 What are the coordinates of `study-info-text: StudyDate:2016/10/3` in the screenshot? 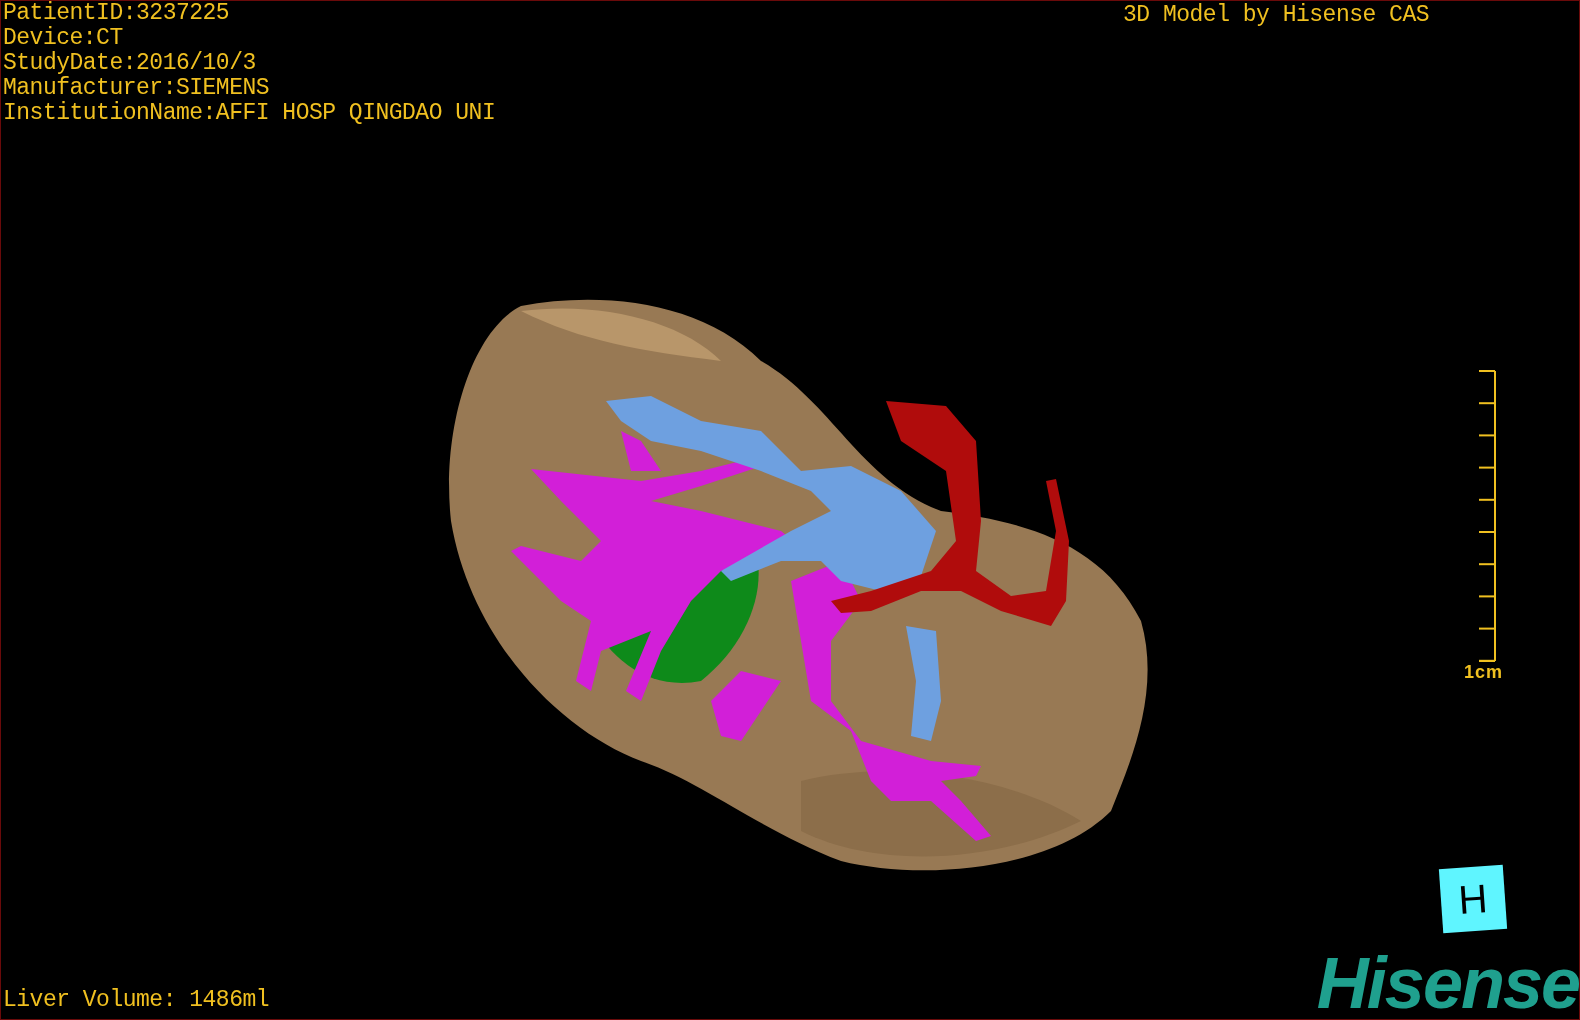 It's located at (130, 63).